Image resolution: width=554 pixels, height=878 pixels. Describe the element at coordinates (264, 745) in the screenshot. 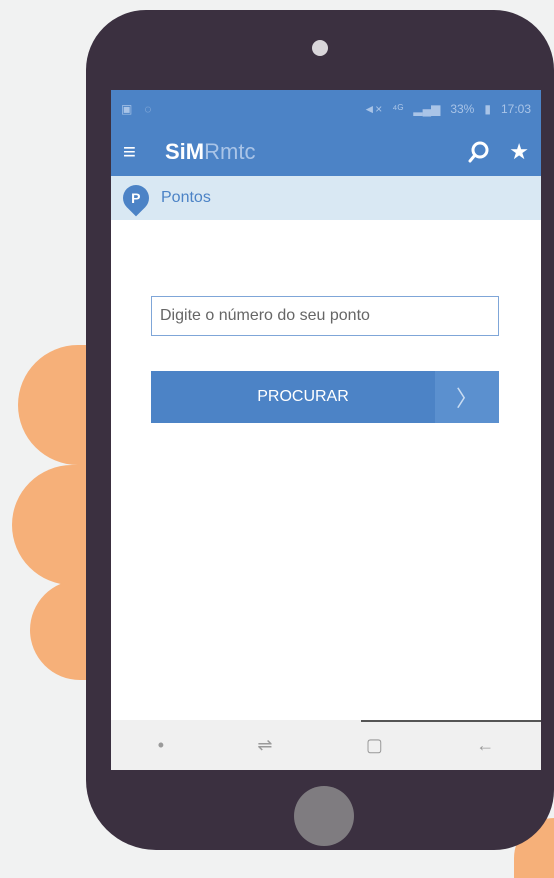

I see `recent-apps-icon: ⇌` at that location.